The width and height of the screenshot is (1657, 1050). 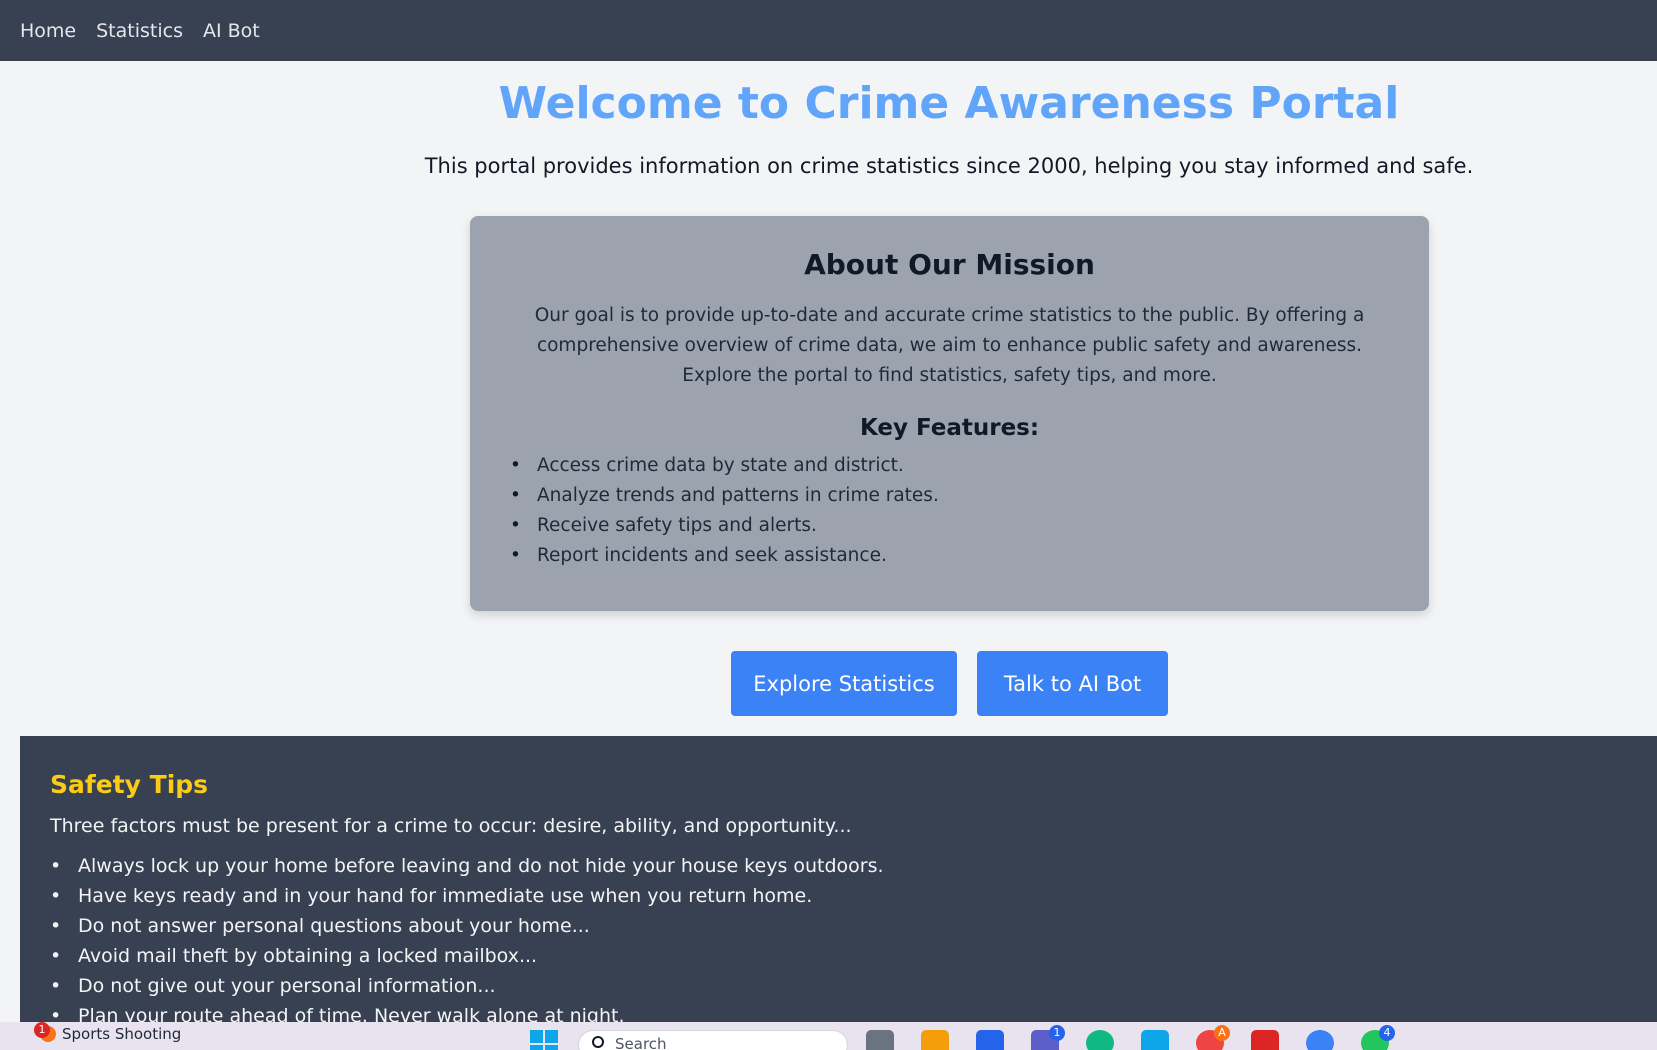 What do you see at coordinates (1048, 1037) in the screenshot?
I see `teams-icon: 1` at bounding box center [1048, 1037].